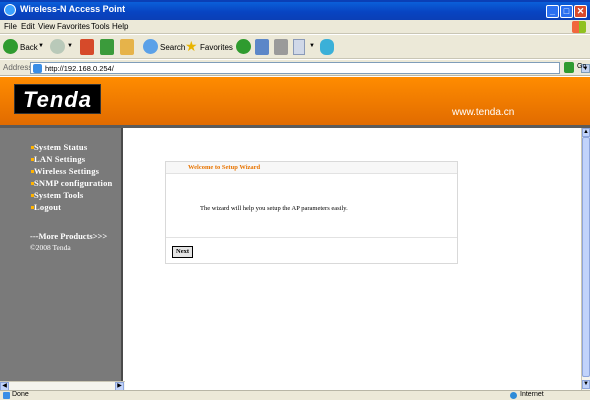 Image resolution: width=590 pixels, height=400 pixels. What do you see at coordinates (192, 47) in the screenshot?
I see `favorites-star-icon: ★` at bounding box center [192, 47].